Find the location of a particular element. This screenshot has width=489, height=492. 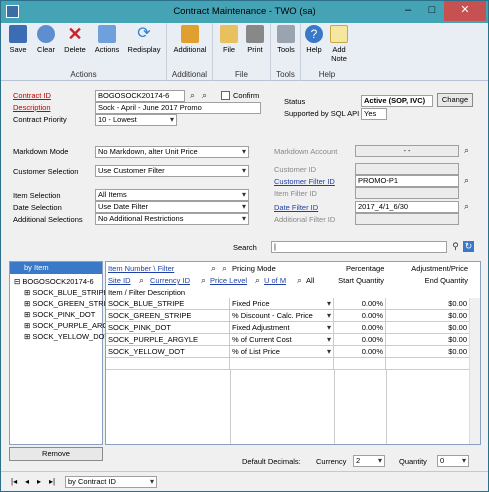

tools-button: Tools is located at coordinates (286, 39).